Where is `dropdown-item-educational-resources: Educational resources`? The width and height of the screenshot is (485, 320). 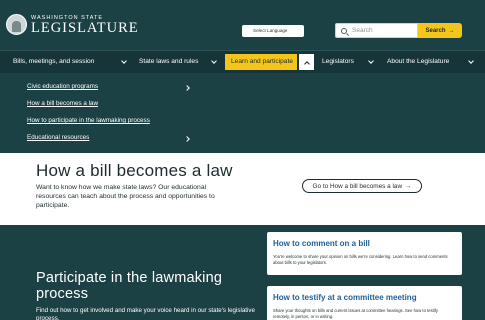
dropdown-item-educational-resources: Educational resources is located at coordinates (58, 137).